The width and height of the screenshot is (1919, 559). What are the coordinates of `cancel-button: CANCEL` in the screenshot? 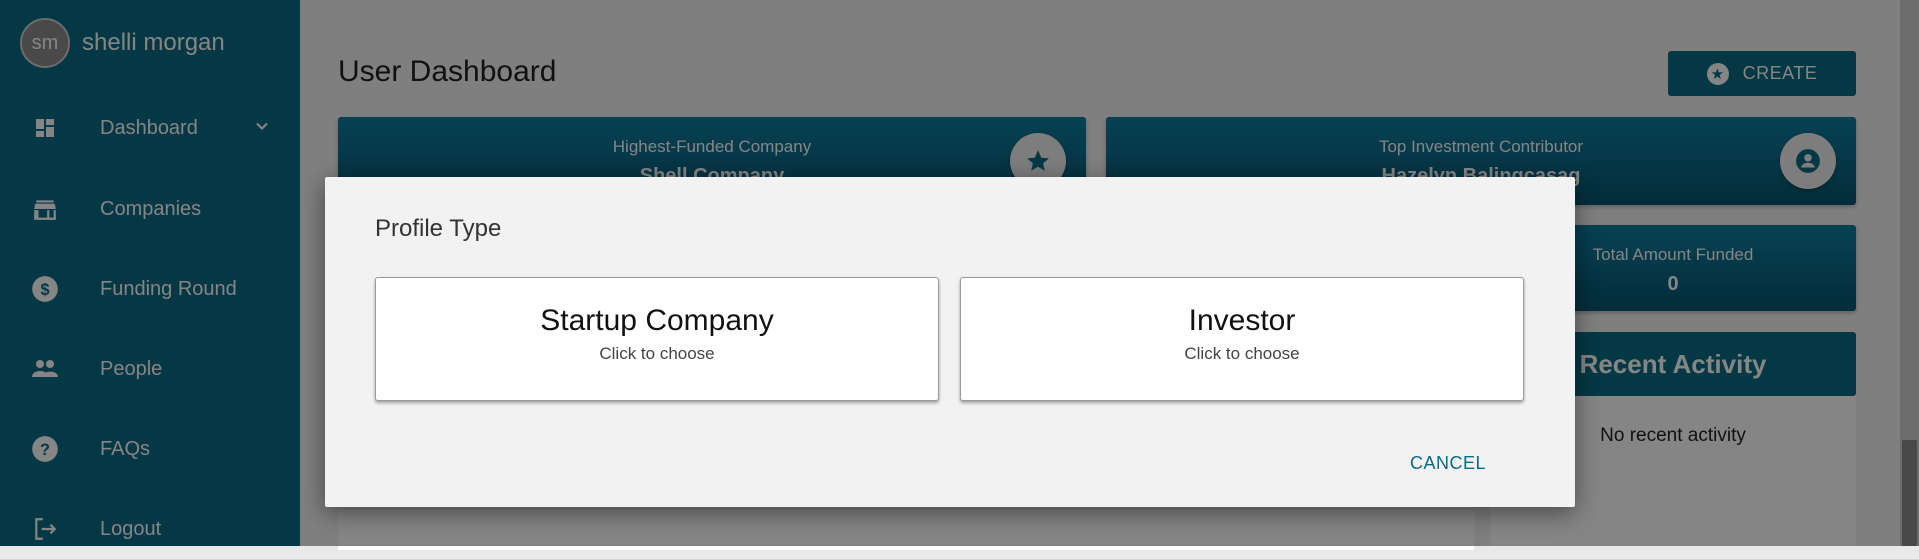 It's located at (1448, 463).